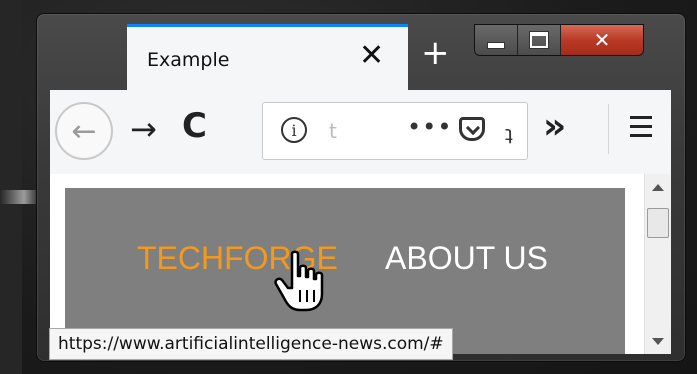 This screenshot has height=374, width=697. What do you see at coordinates (641, 129) in the screenshot?
I see `hamburger-menu-button` at bounding box center [641, 129].